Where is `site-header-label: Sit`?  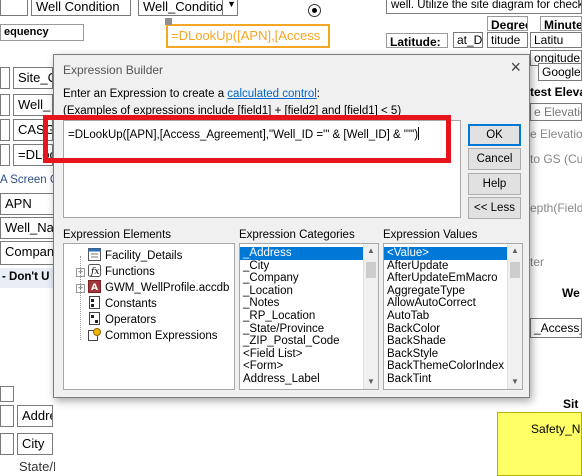
site-header-label: Sit is located at coordinates (571, 404).